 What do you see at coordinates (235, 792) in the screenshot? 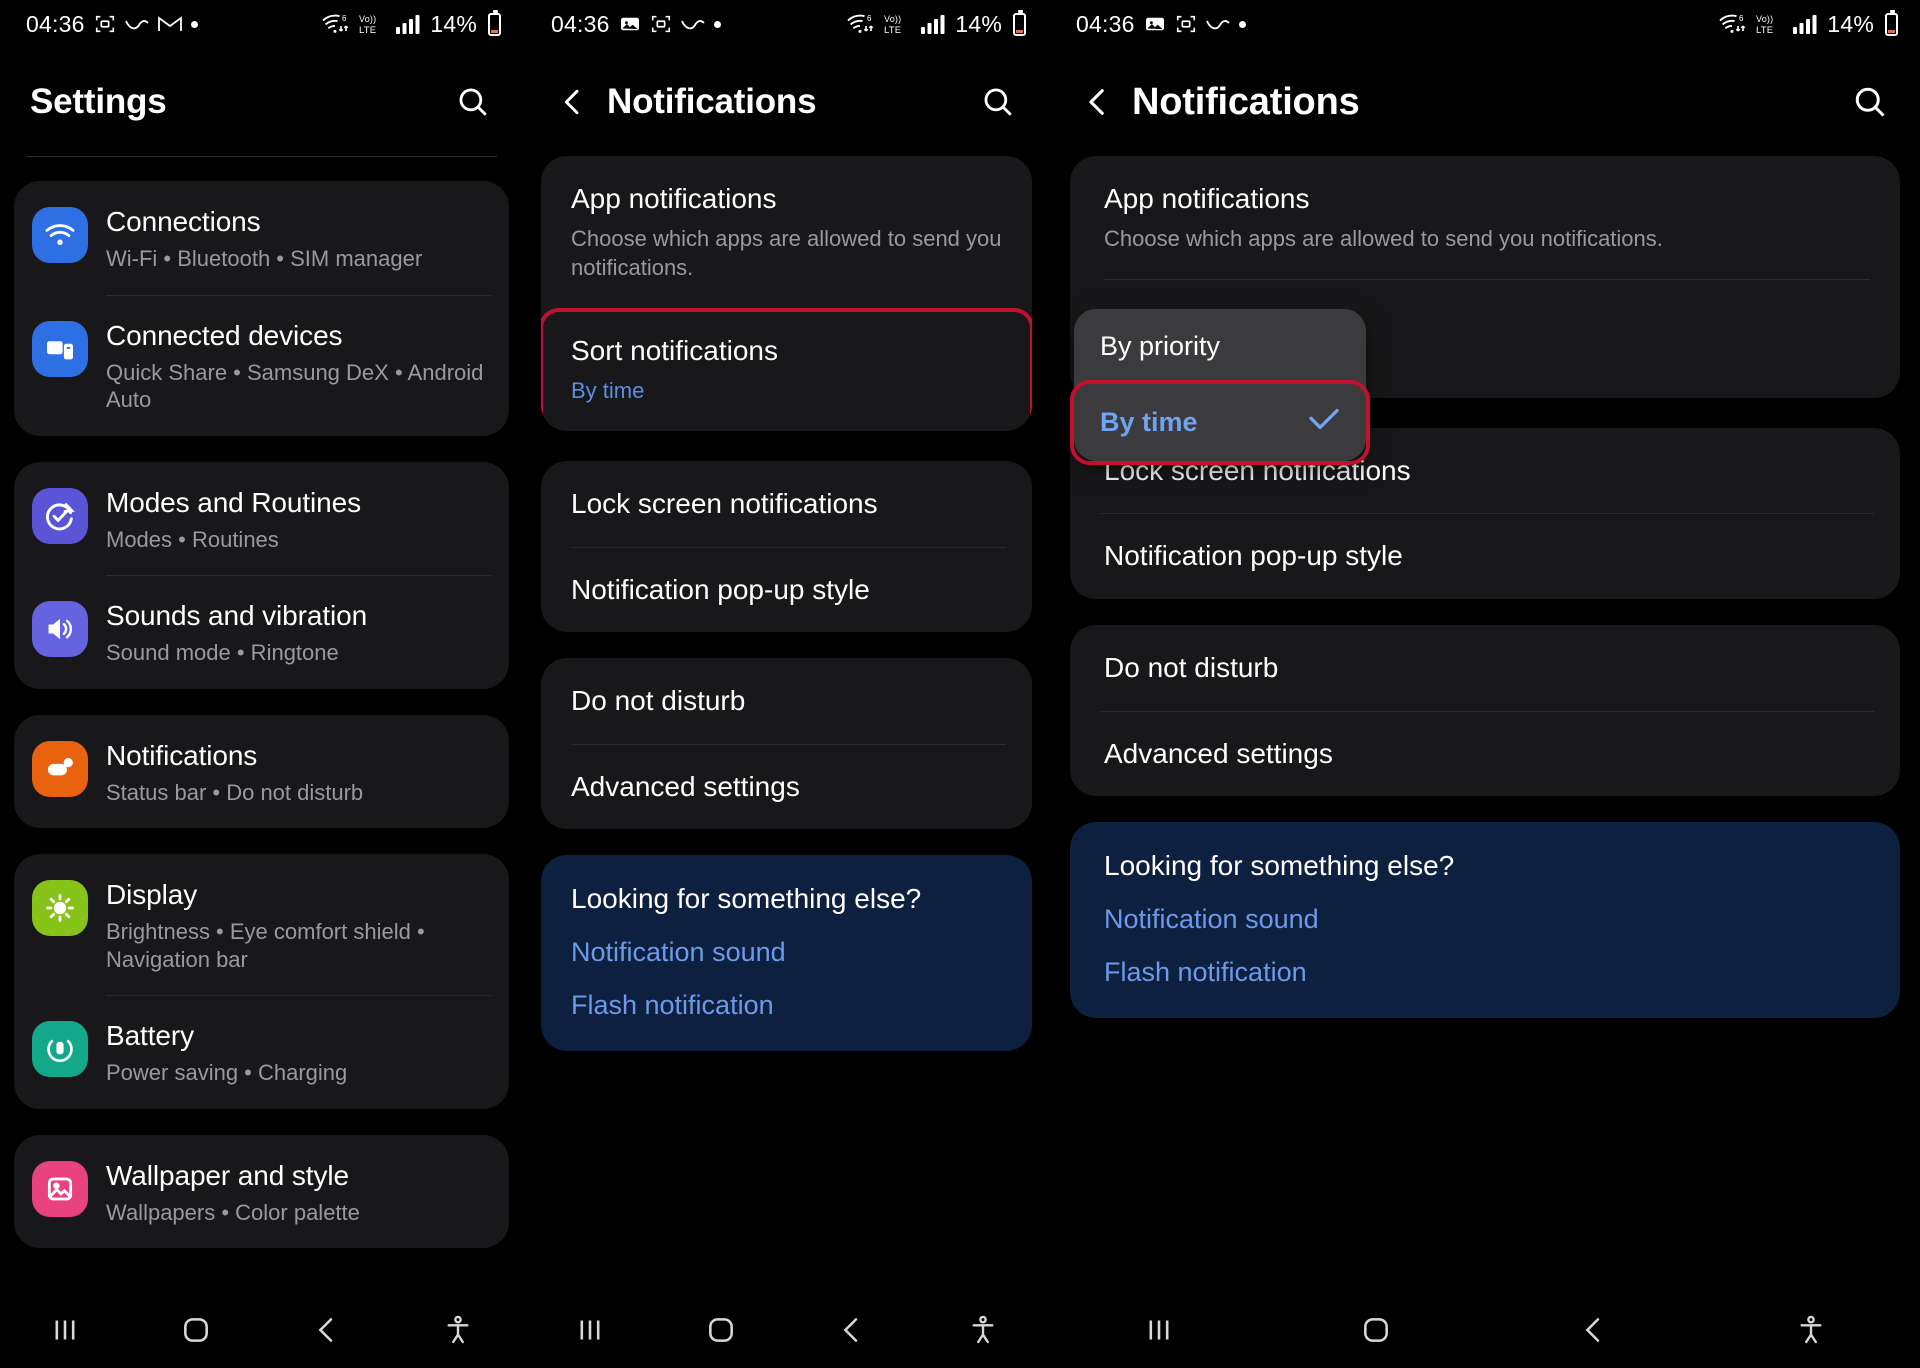
I see `item-sublabel: Status bar • Do not disturb` at bounding box center [235, 792].